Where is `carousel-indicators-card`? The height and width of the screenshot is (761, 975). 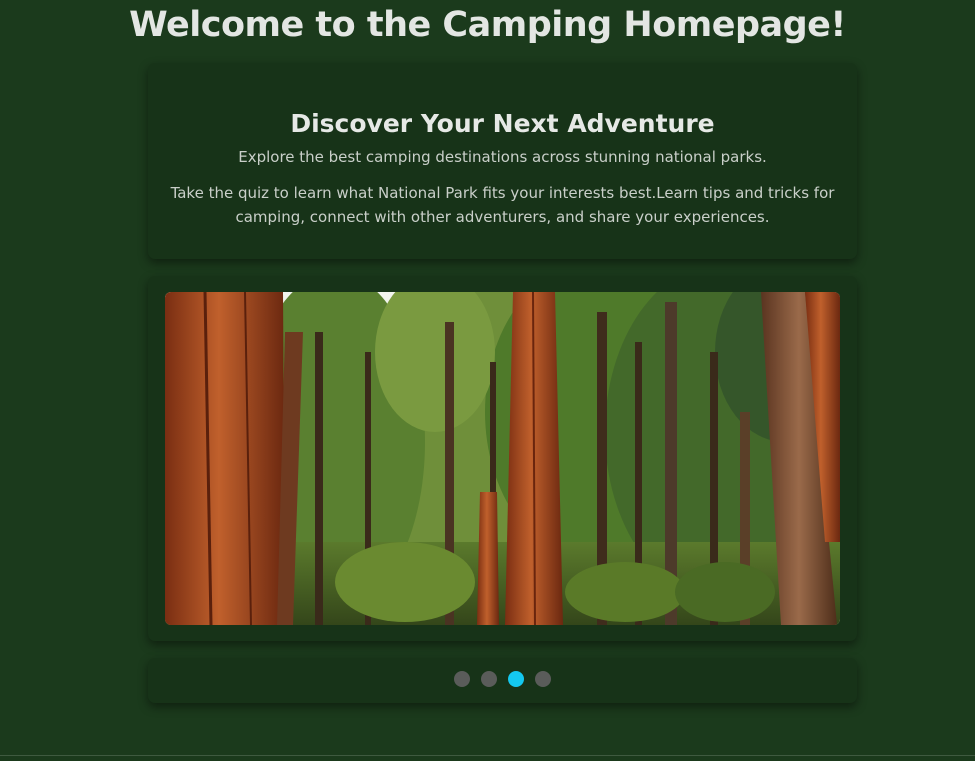 carousel-indicators-card is located at coordinates (502, 680).